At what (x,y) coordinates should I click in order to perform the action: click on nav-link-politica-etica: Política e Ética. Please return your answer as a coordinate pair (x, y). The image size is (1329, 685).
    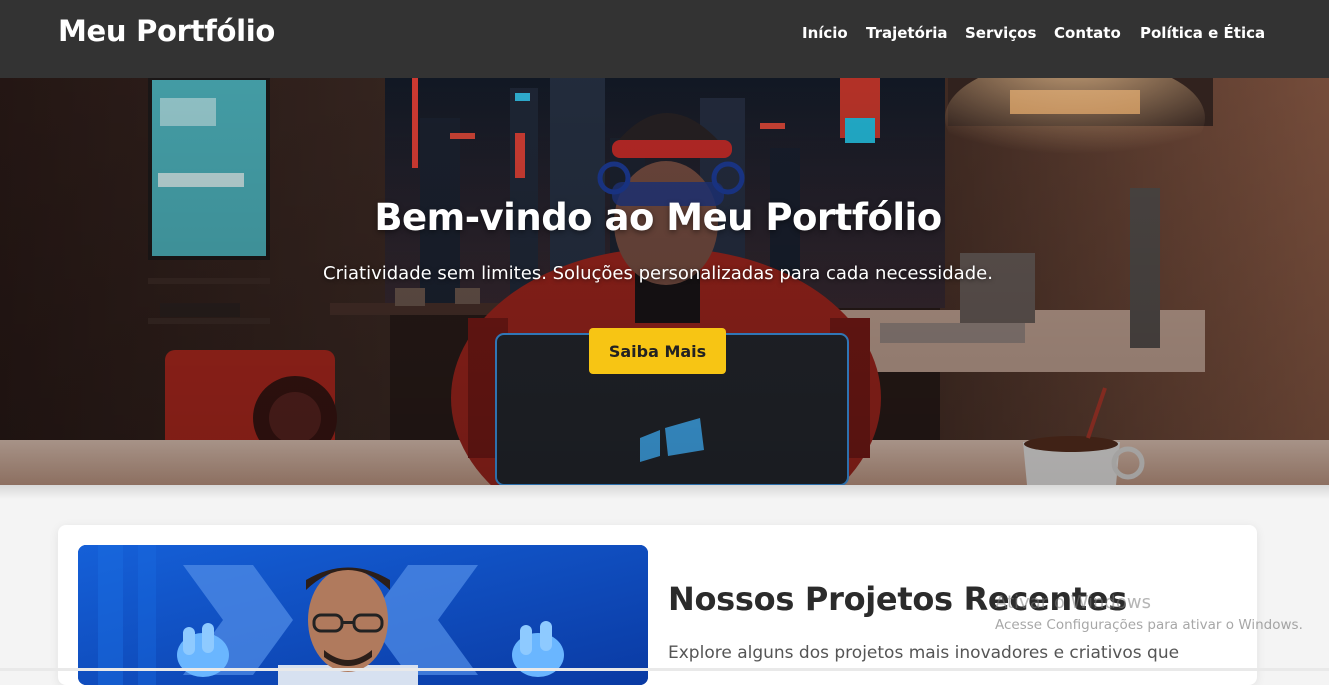
    Looking at the image, I should click on (1202, 33).